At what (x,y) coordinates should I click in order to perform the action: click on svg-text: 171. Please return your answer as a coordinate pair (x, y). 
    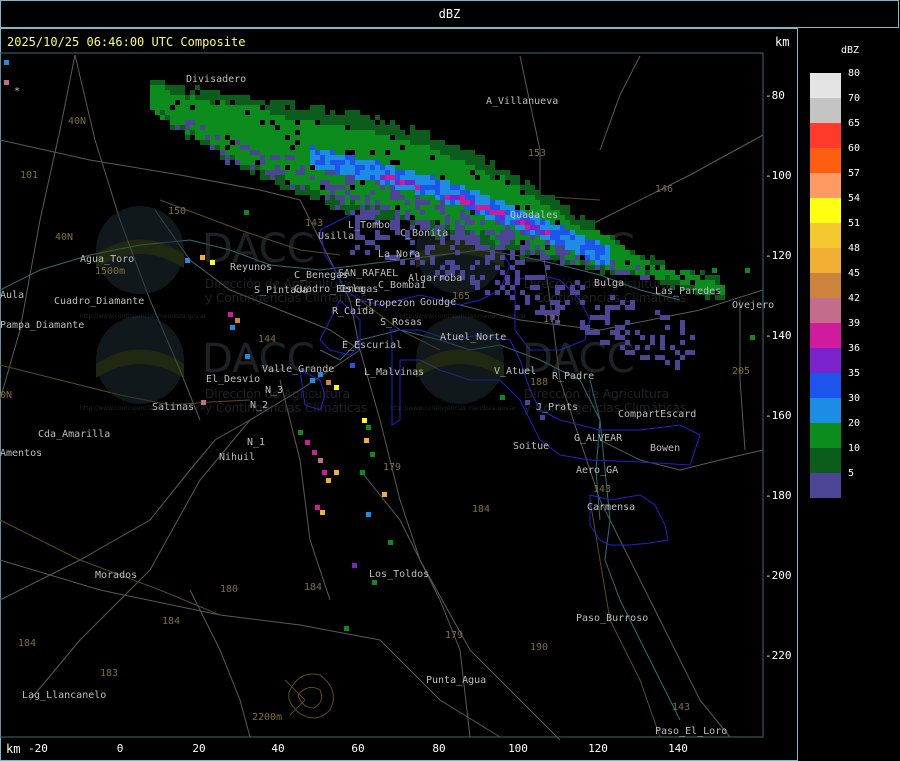
    Looking at the image, I should click on (552, 319).